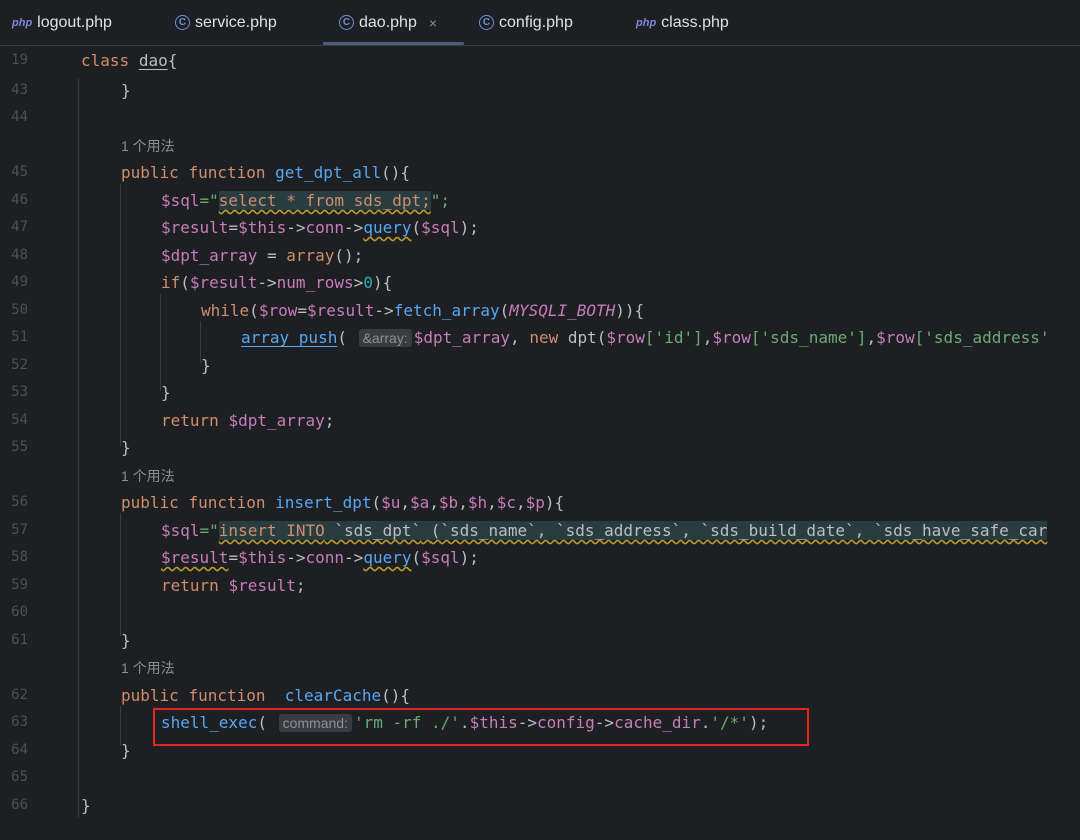 The image size is (1080, 840). Describe the element at coordinates (729, 722) in the screenshot. I see `string: '/*'` at that location.